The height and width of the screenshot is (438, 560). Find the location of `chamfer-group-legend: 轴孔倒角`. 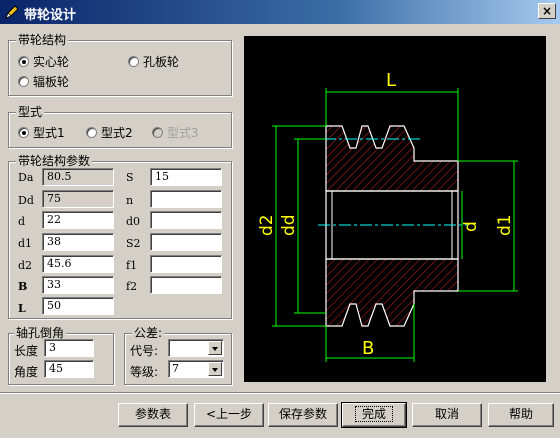

chamfer-group-legend: 轴孔倒角 is located at coordinates (40, 333).